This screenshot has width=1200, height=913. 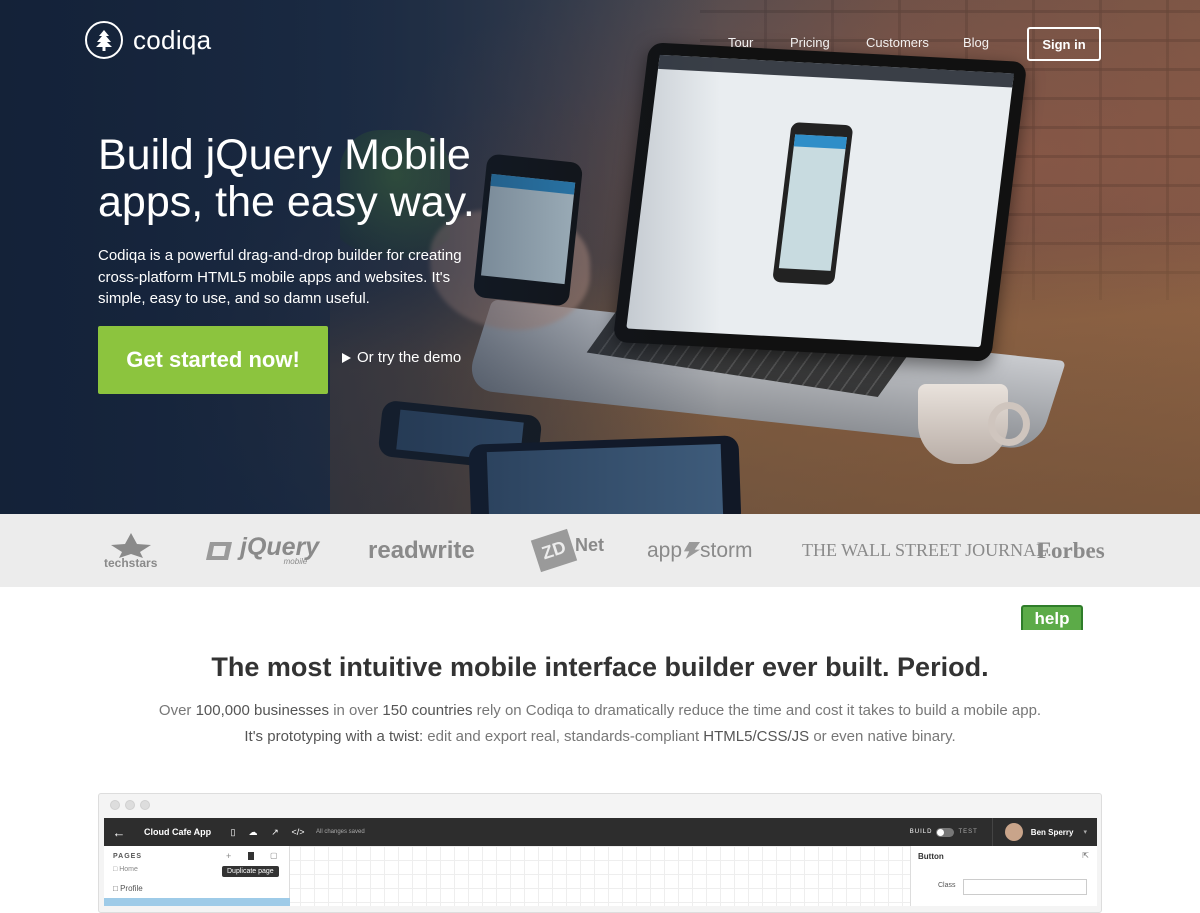 I want to click on nav-pricing: Pricing, so click(x=810, y=42).